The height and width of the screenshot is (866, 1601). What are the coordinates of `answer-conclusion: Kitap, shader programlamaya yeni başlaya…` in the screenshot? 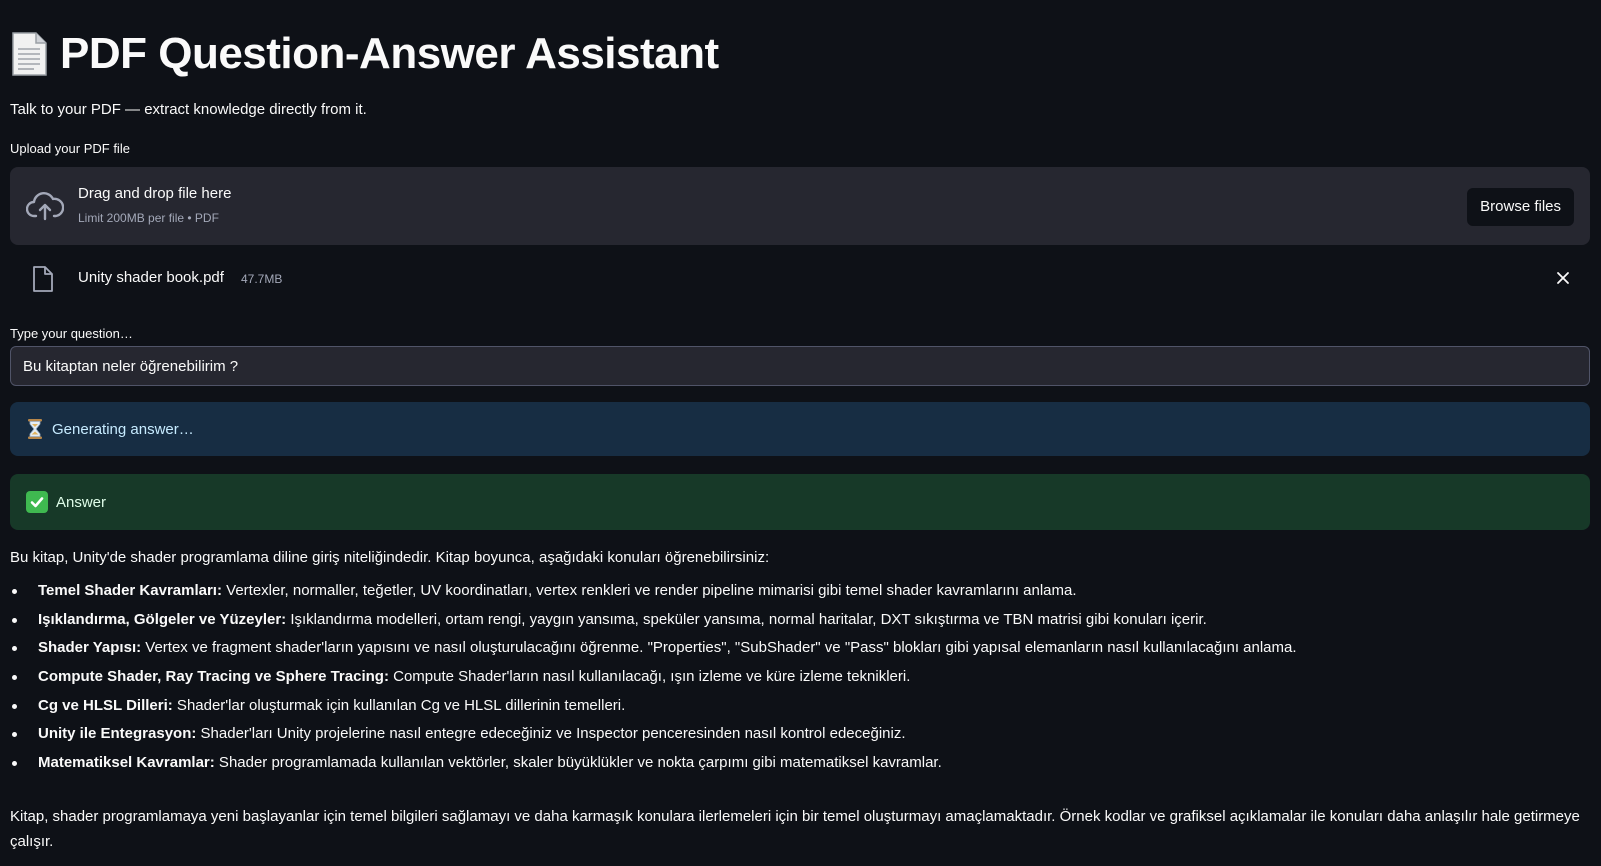 It's located at (795, 829).